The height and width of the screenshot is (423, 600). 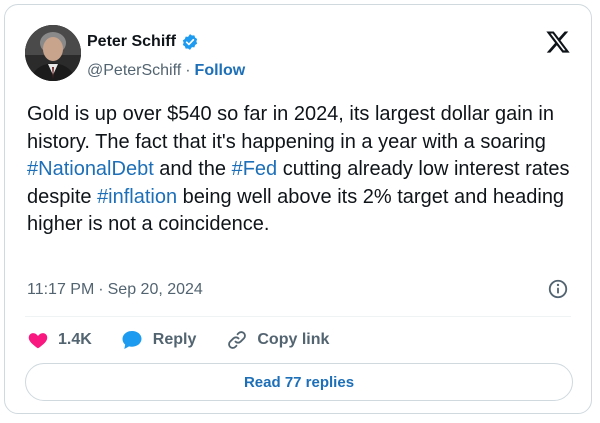 What do you see at coordinates (558, 289) in the screenshot?
I see `info-icon` at bounding box center [558, 289].